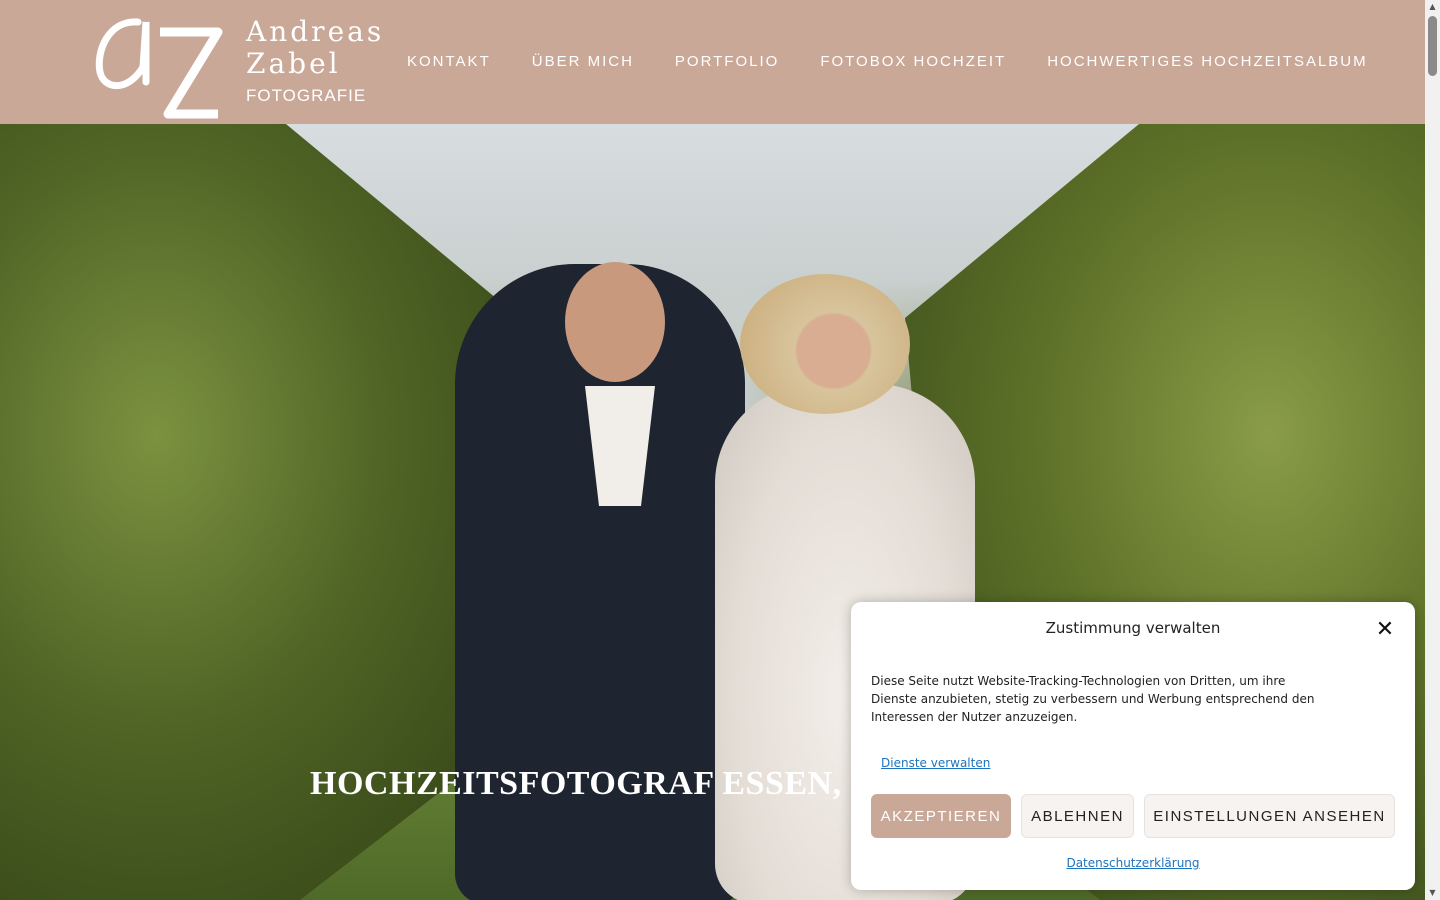  What do you see at coordinates (234, 62) in the screenshot?
I see `site-logo: Andreas Zabel FOTOGRAFIE` at bounding box center [234, 62].